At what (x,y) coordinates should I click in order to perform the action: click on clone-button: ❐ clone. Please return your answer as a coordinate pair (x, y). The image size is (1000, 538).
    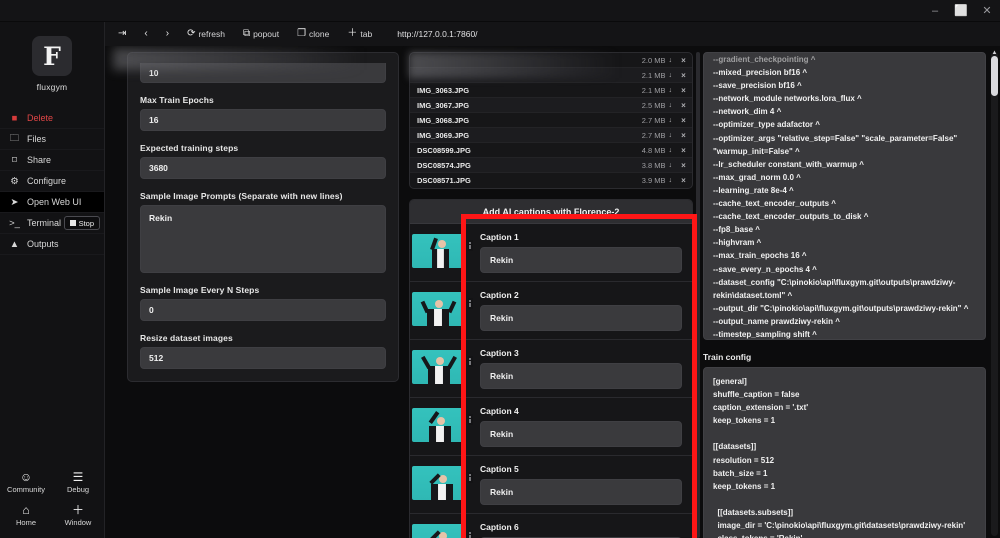
    Looking at the image, I should click on (313, 34).